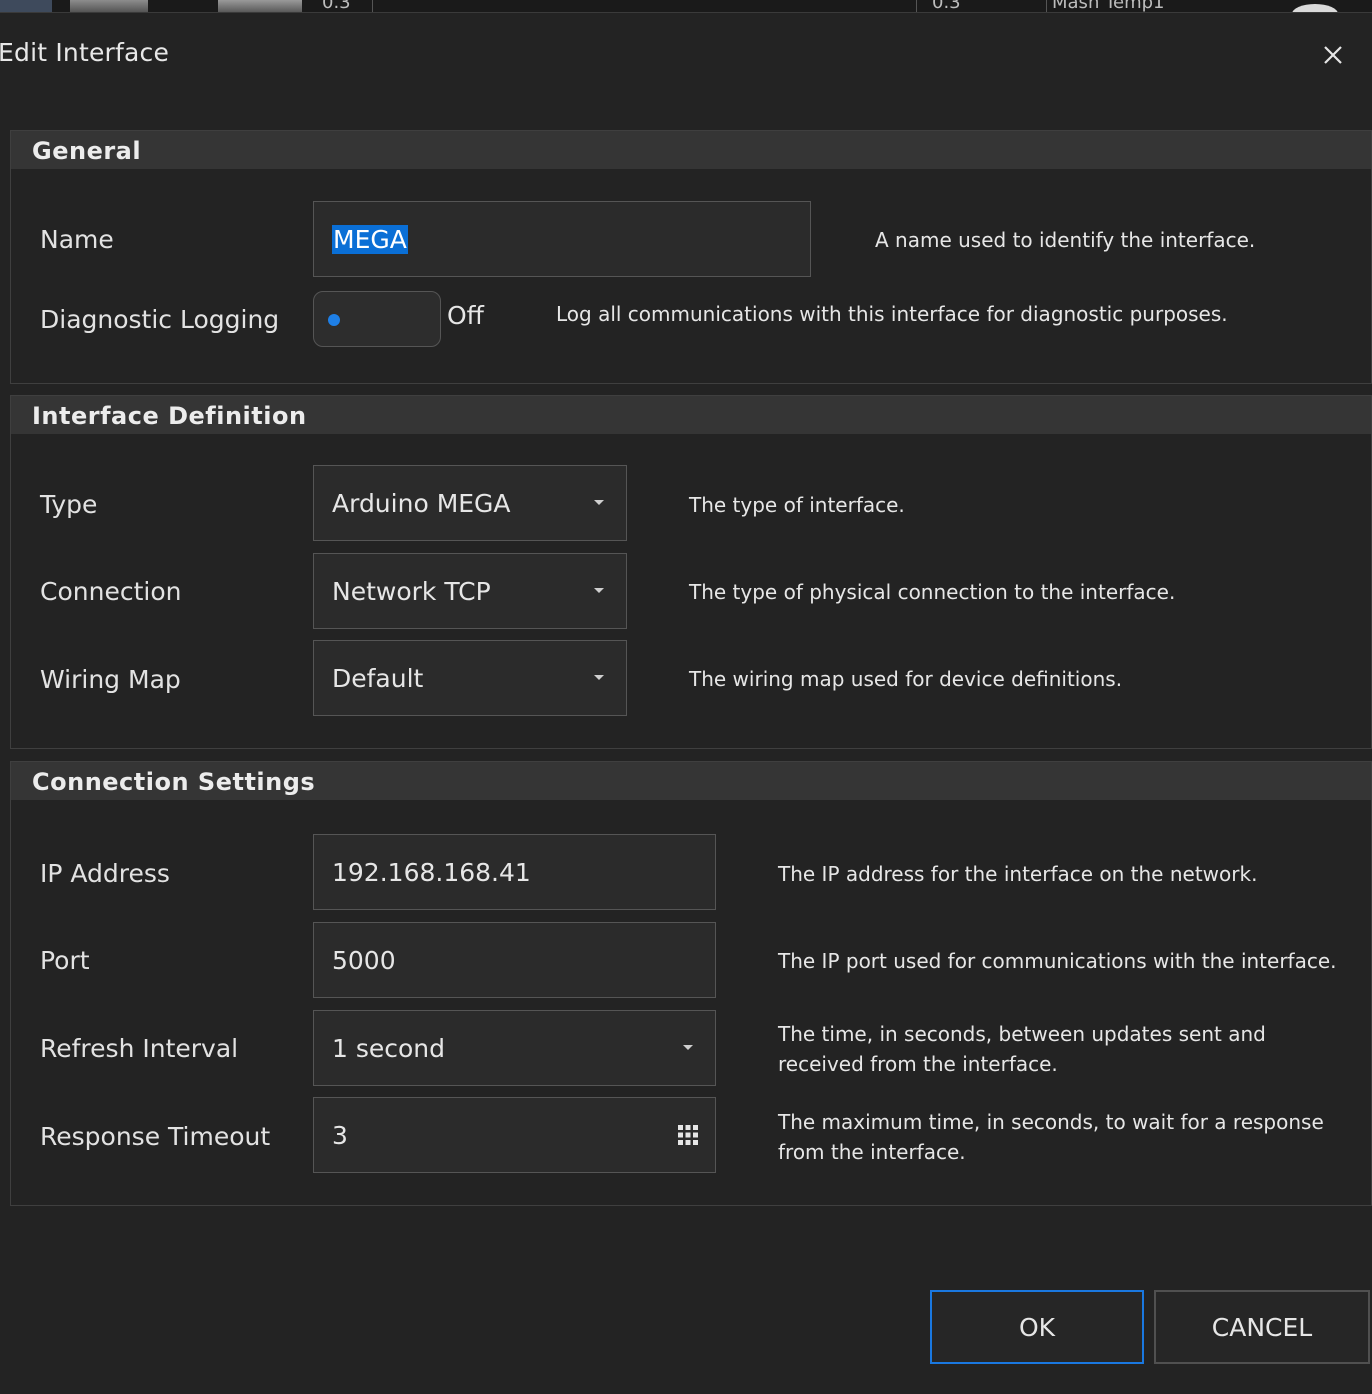 The image size is (1372, 1394). Describe the element at coordinates (111, 591) in the screenshot. I see `connection-label: Connection` at that location.